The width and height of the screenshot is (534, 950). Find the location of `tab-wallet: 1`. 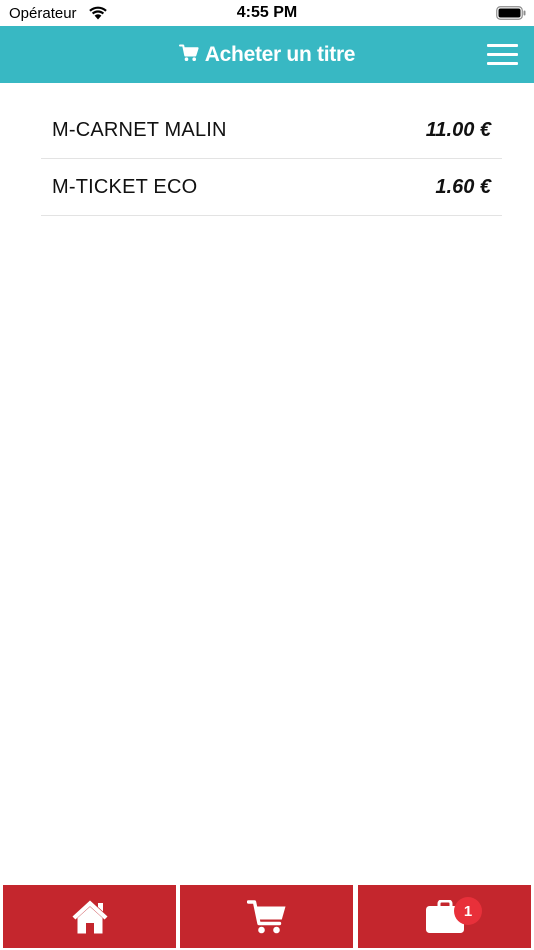

tab-wallet: 1 is located at coordinates (444, 916).